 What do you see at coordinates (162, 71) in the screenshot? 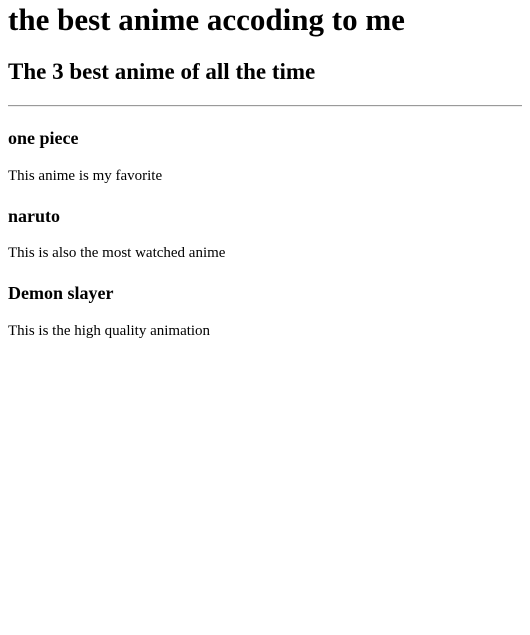
I see `page-subtitle: The 3 best anime of all the time` at bounding box center [162, 71].